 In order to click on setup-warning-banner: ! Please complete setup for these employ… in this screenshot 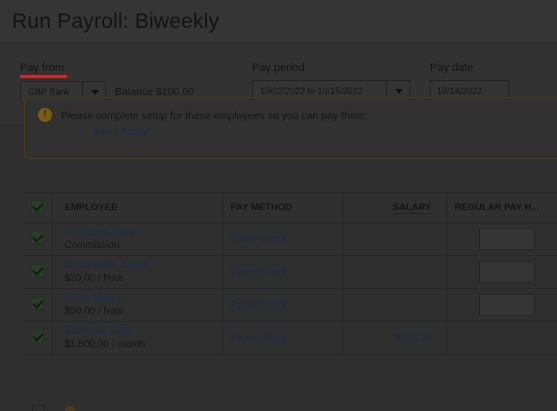, I will do `click(290, 128)`.